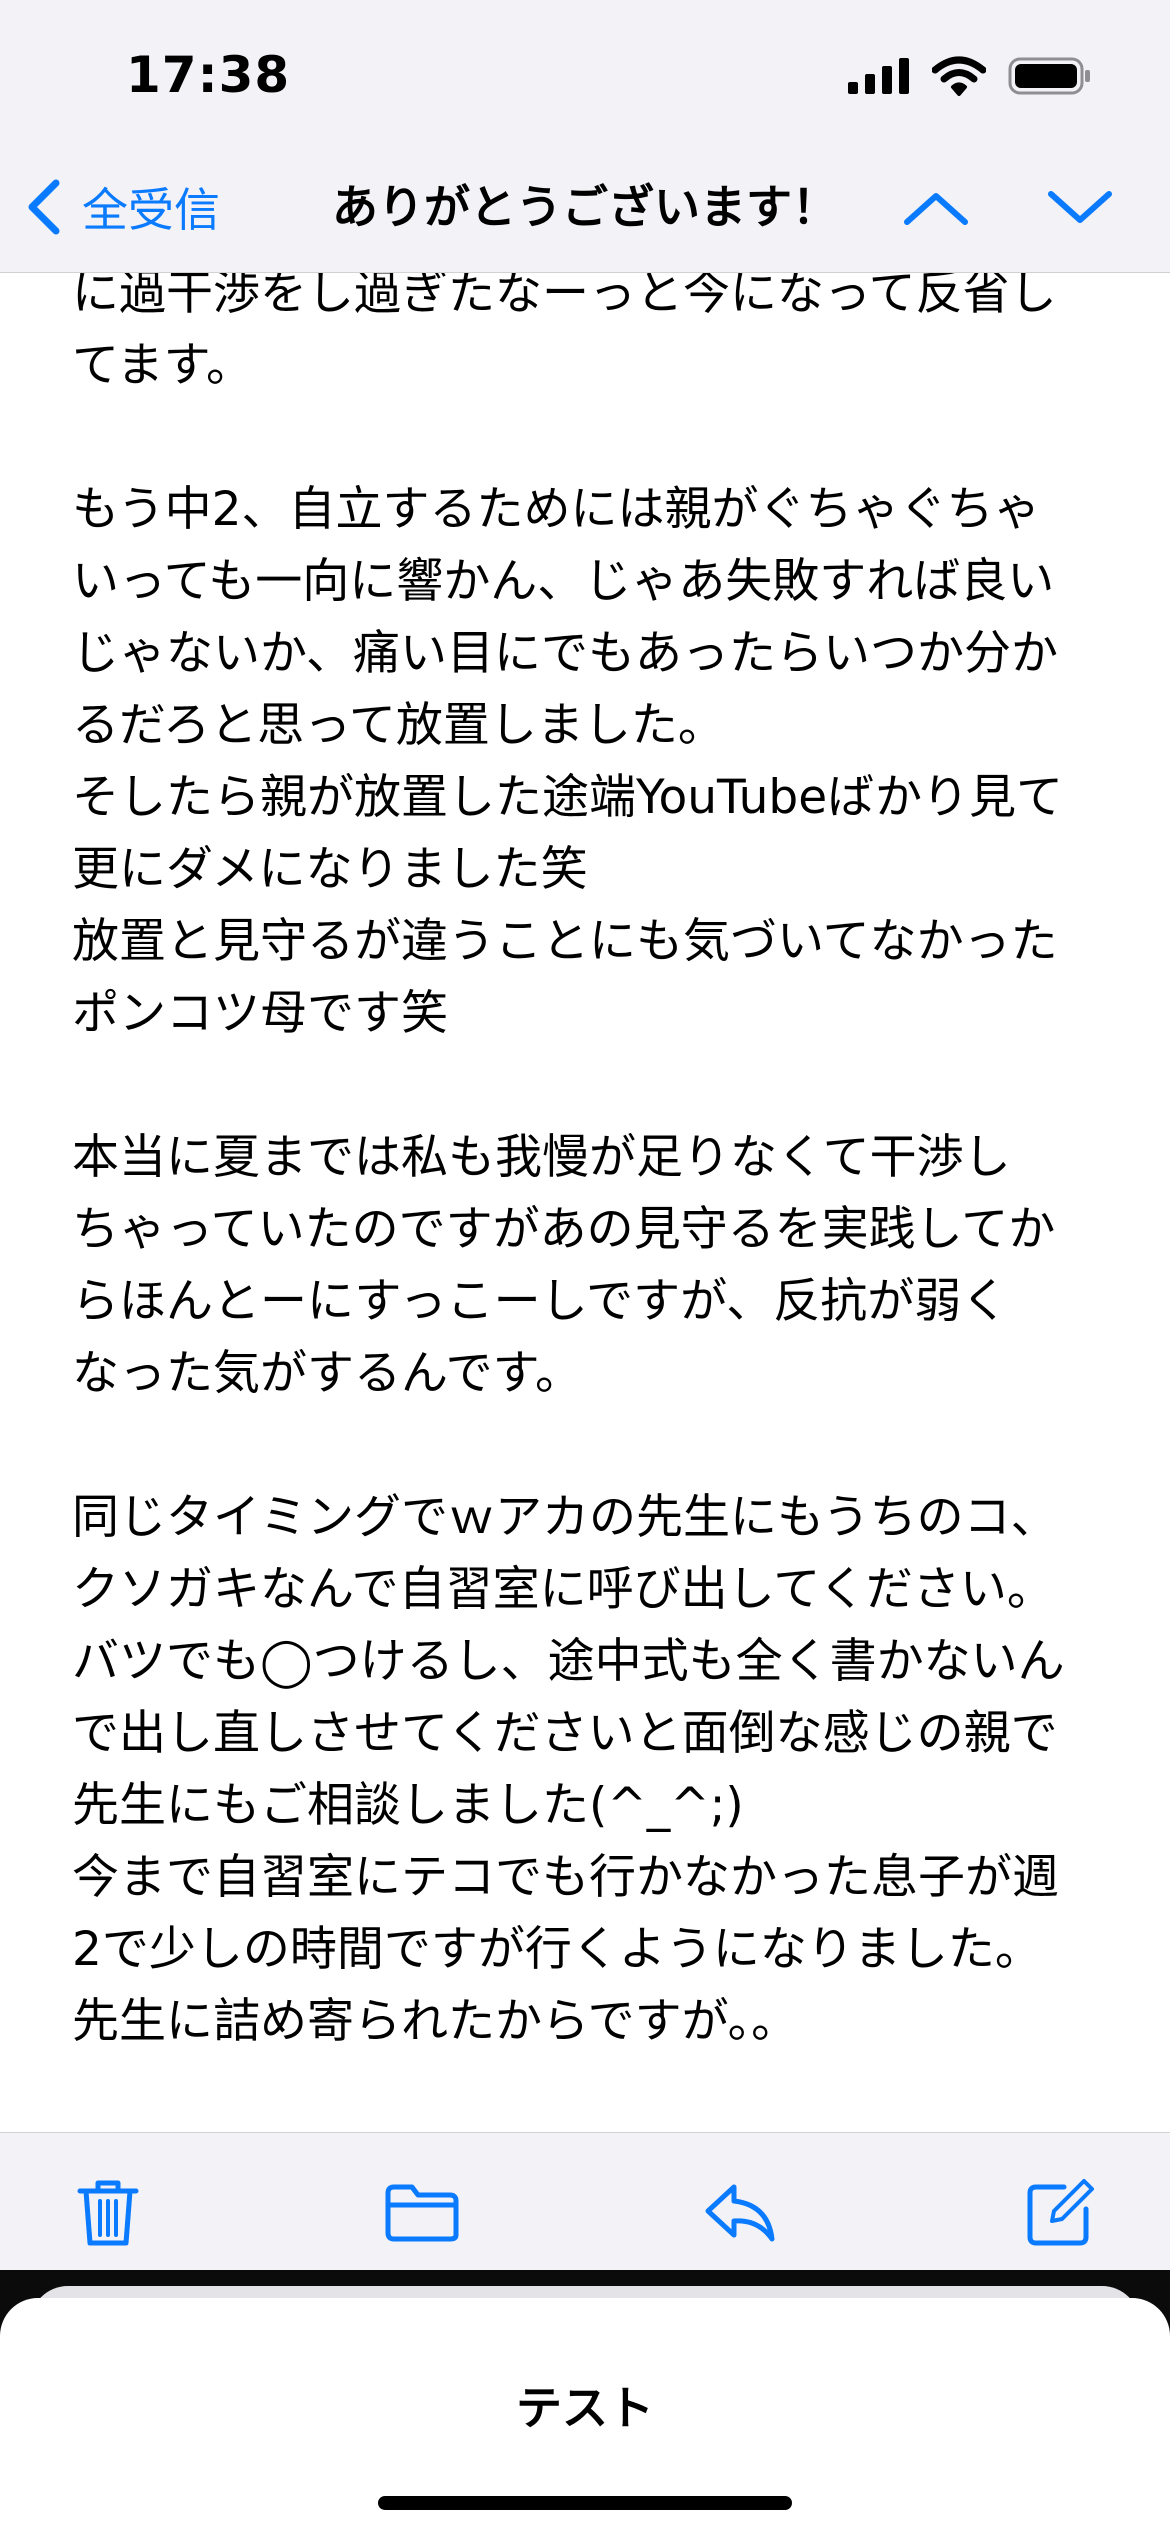 This screenshot has width=1170, height=2532. Describe the element at coordinates (162, 365) in the screenshot. I see `message-line: てます。` at that location.